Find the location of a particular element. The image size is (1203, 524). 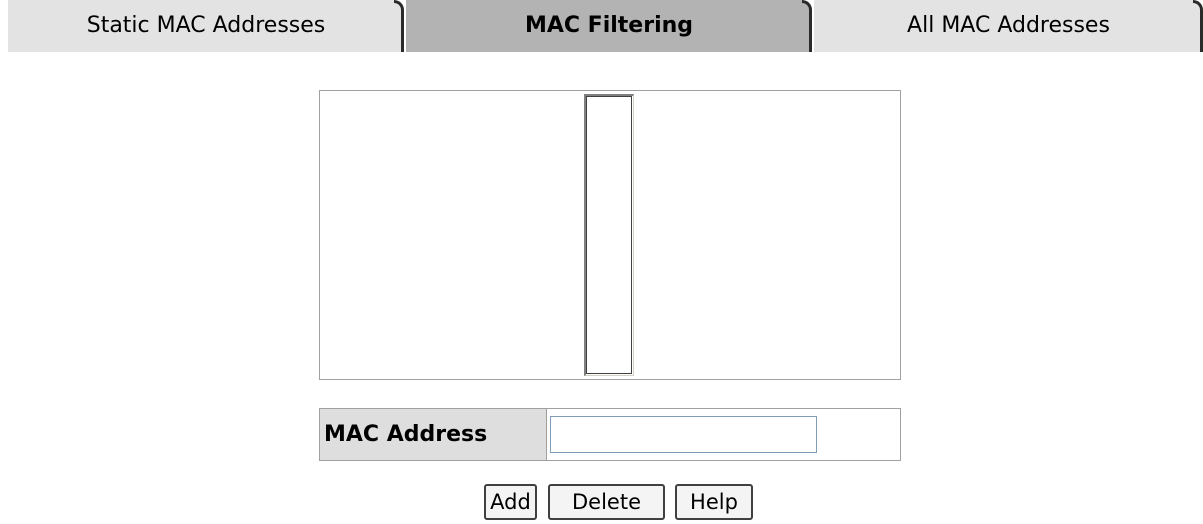

mac-address-label: MAC Address is located at coordinates (433, 434).